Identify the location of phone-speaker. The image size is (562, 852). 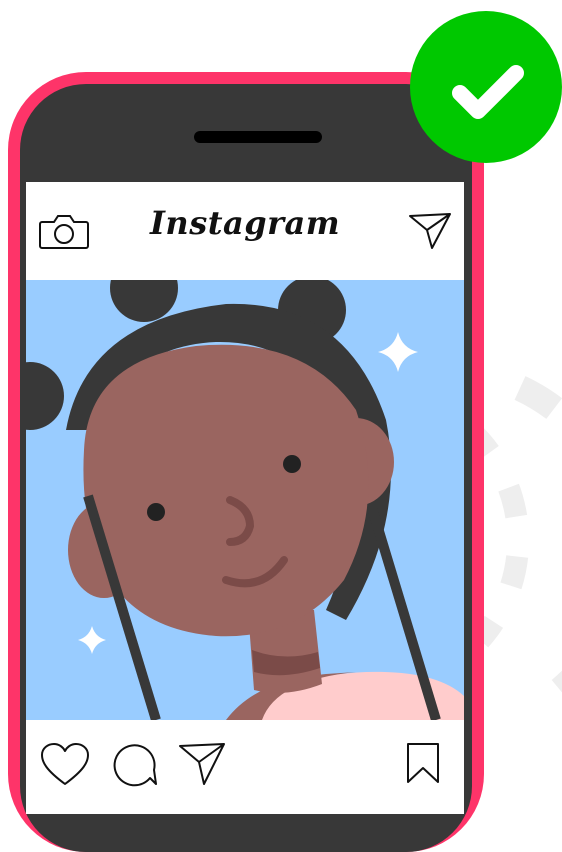
(258, 137).